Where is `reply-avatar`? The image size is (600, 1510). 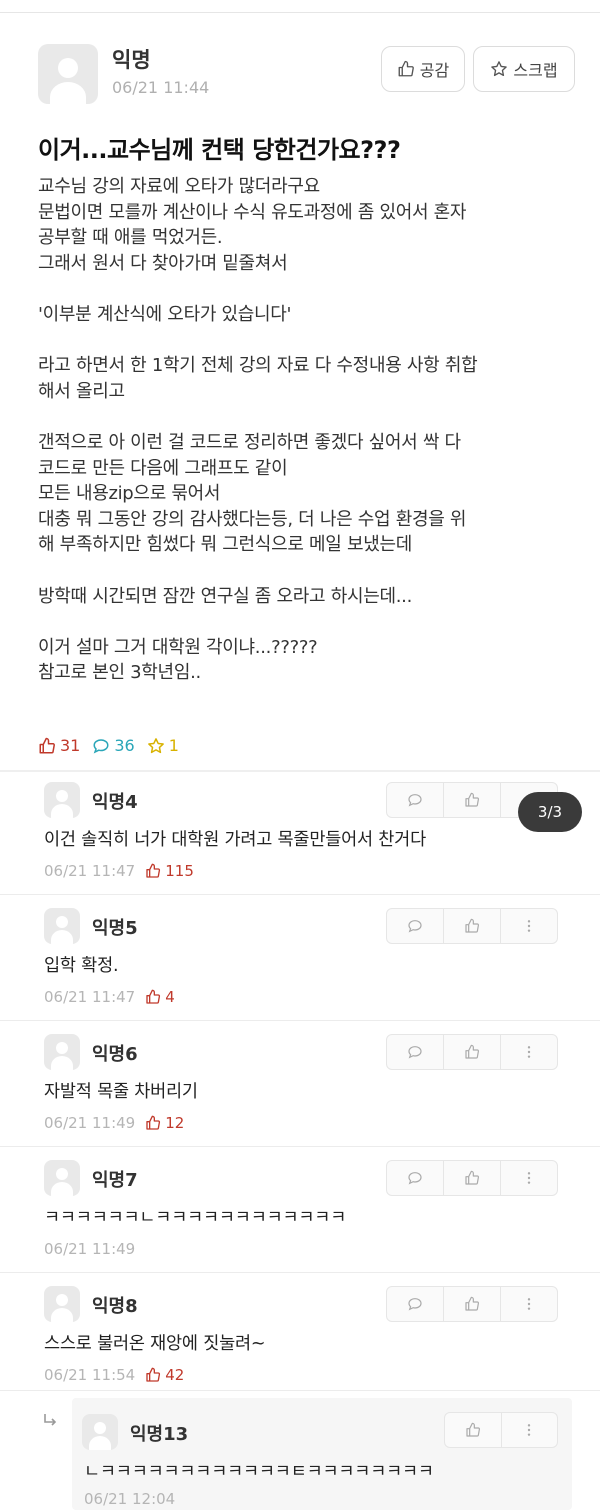
reply-avatar is located at coordinates (100, 1432).